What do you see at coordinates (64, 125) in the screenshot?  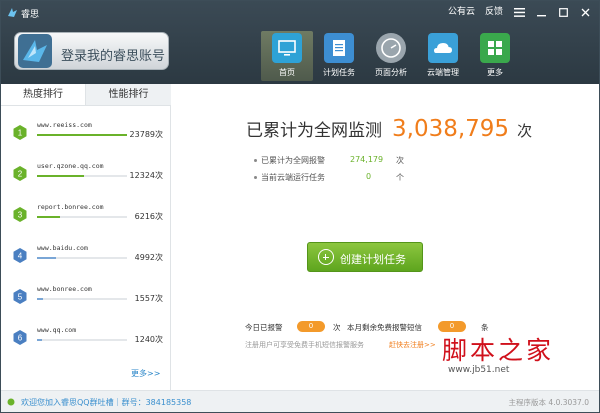 I see `rank-domain: www.reeiss.com` at bounding box center [64, 125].